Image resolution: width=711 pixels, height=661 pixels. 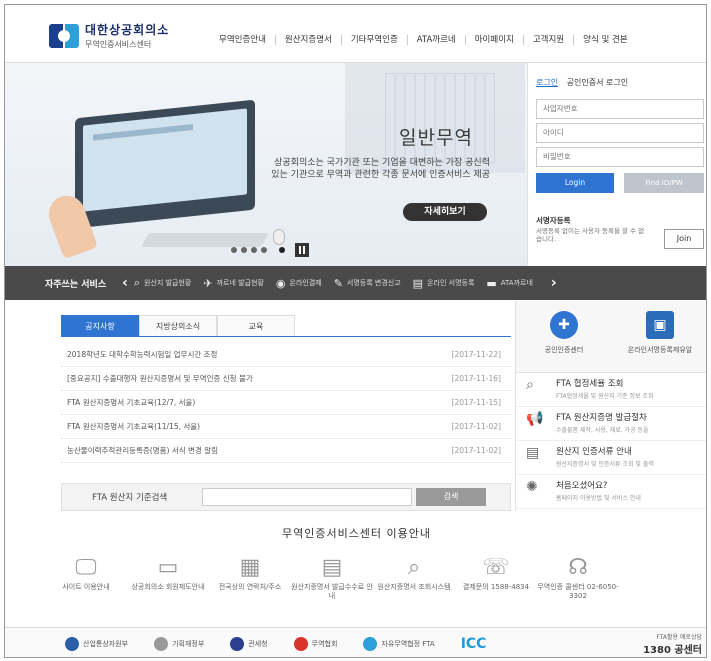 What do you see at coordinates (451, 497) in the screenshot?
I see `fta-search-button: 검색` at bounding box center [451, 497].